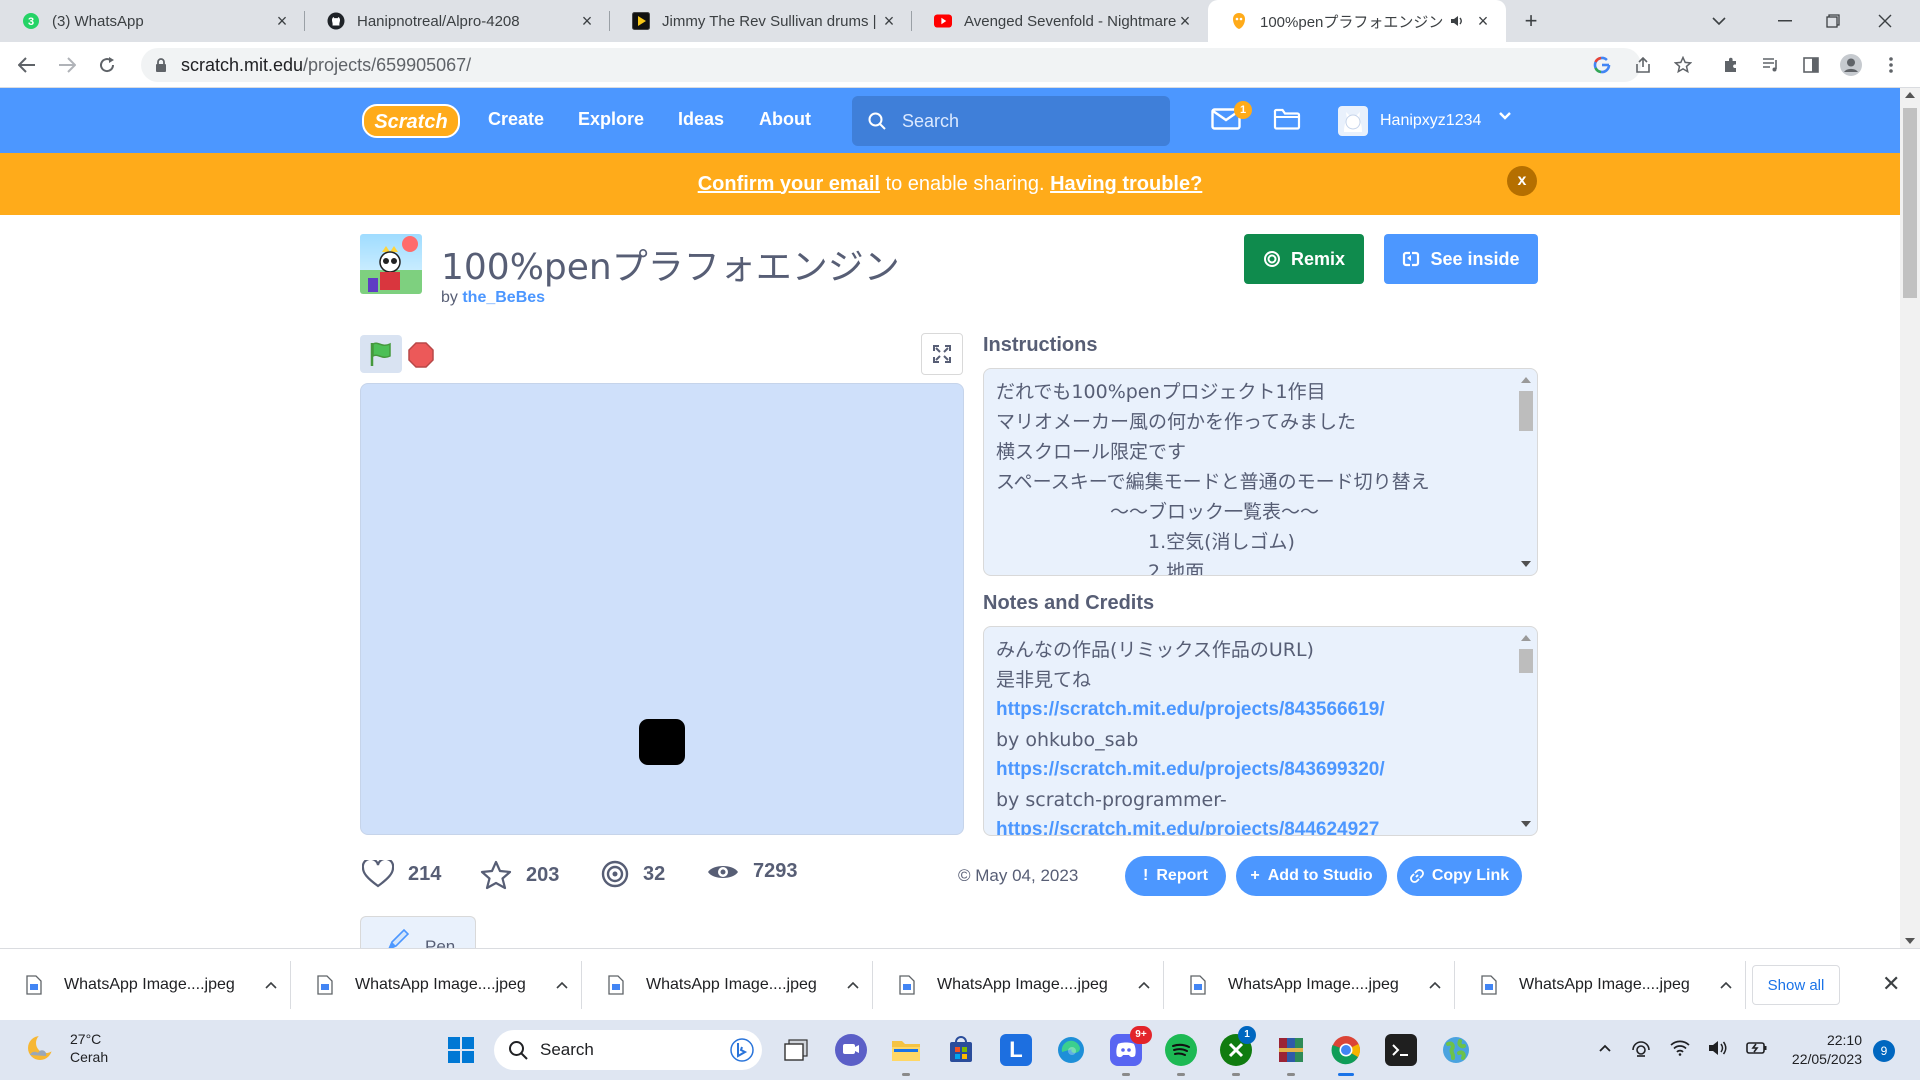 The width and height of the screenshot is (1920, 1080). What do you see at coordinates (1287, 119) in the screenshot?
I see `my-stuff-folder-icon` at bounding box center [1287, 119].